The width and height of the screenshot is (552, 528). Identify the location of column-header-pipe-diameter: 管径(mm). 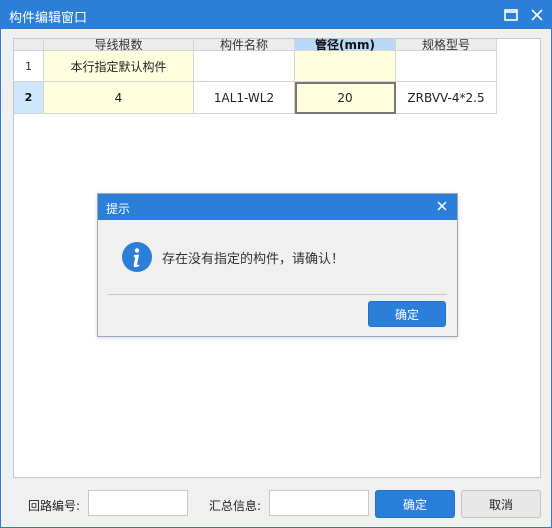
(345, 45).